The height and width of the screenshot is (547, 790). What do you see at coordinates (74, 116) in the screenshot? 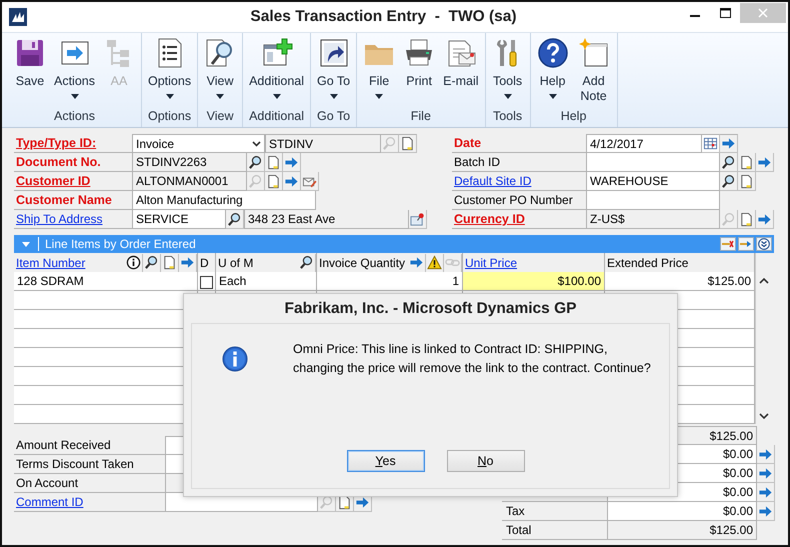
I see `group-label: Actions` at bounding box center [74, 116].